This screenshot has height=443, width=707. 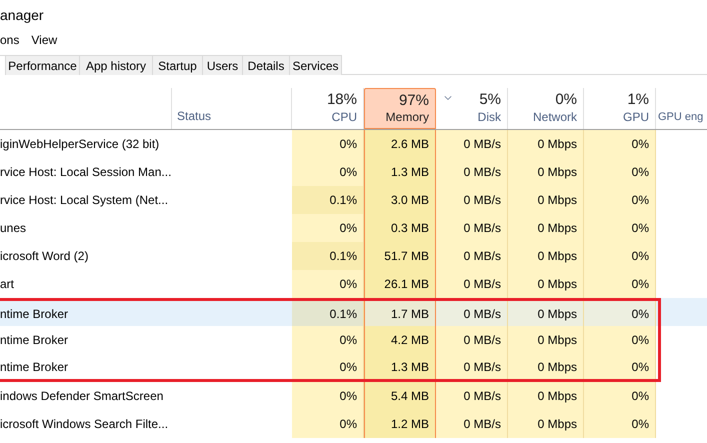 What do you see at coordinates (22, 15) in the screenshot?
I see `window-title: anager` at bounding box center [22, 15].